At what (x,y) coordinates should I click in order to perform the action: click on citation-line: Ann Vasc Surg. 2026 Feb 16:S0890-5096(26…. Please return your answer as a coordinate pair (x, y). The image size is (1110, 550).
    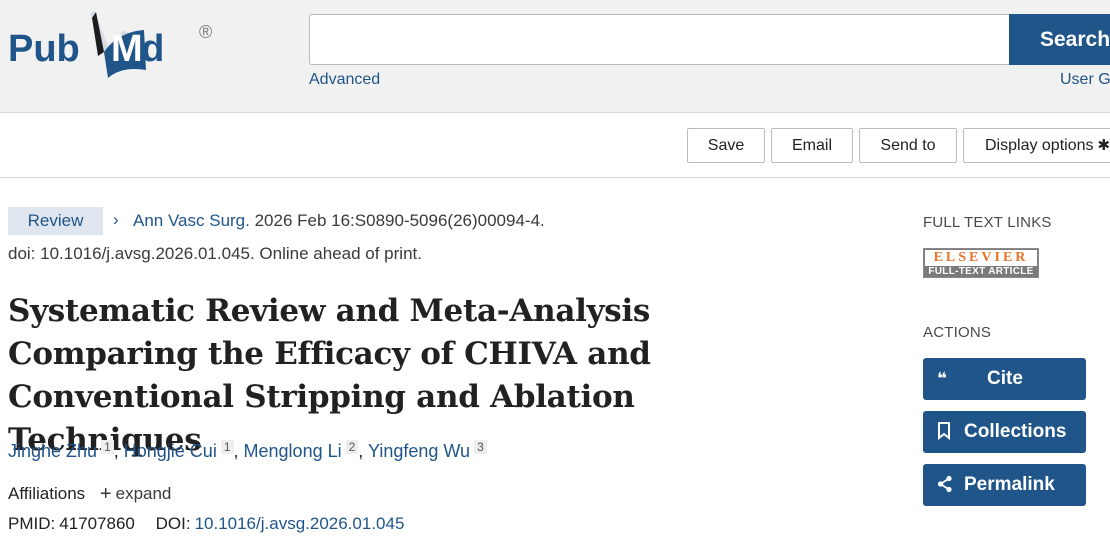
    Looking at the image, I should click on (339, 221).